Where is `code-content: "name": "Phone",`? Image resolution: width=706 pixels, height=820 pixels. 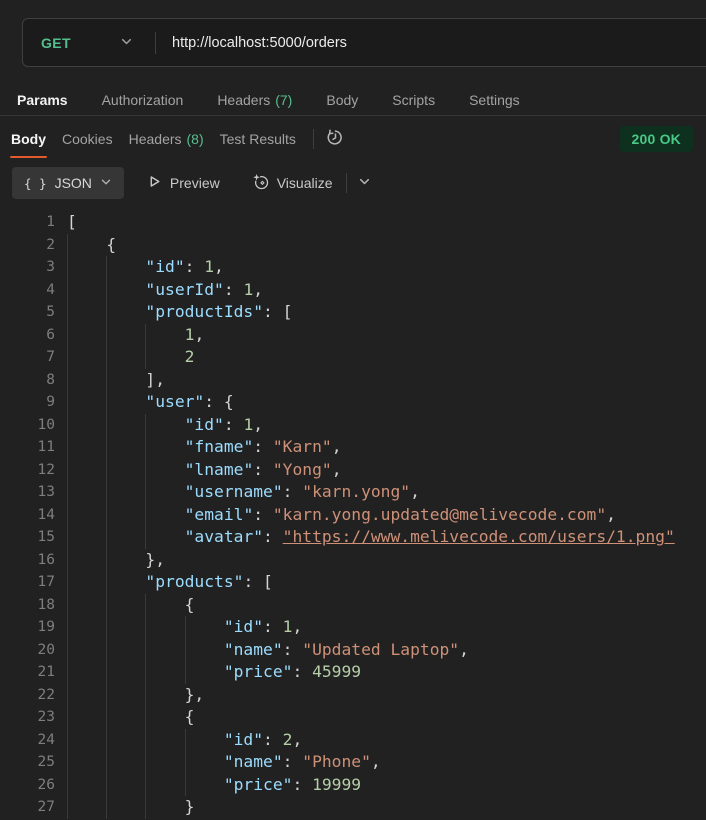
code-content: "name": "Phone", is located at coordinates (386, 762).